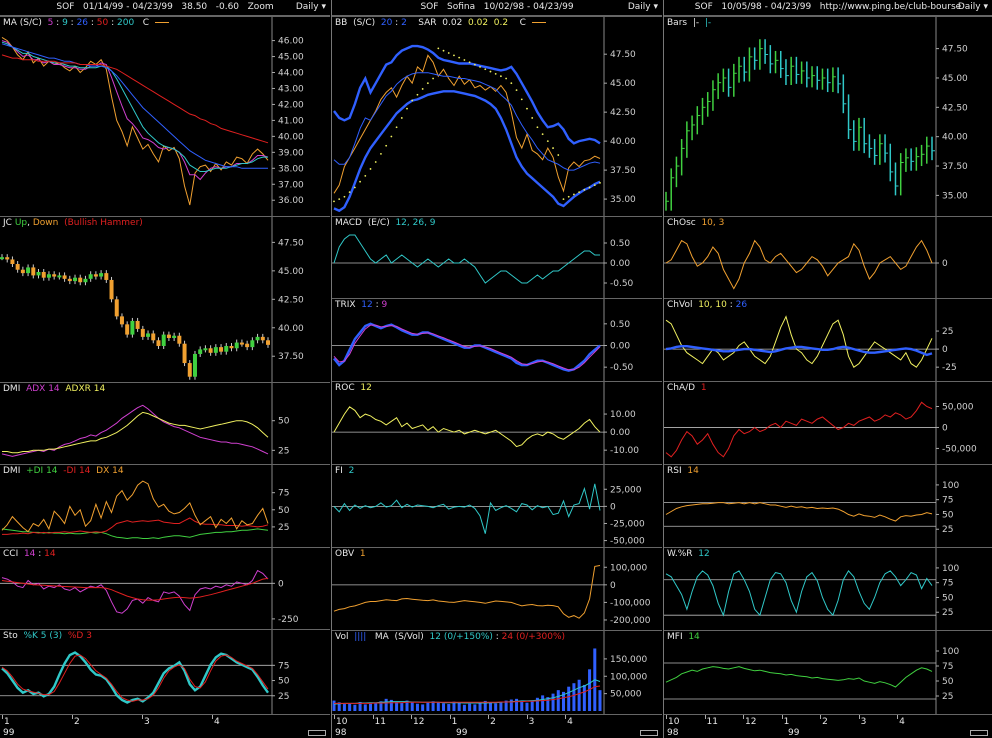  What do you see at coordinates (639, 7) in the screenshot?
I see `period-label: Daily` at bounding box center [639, 7].